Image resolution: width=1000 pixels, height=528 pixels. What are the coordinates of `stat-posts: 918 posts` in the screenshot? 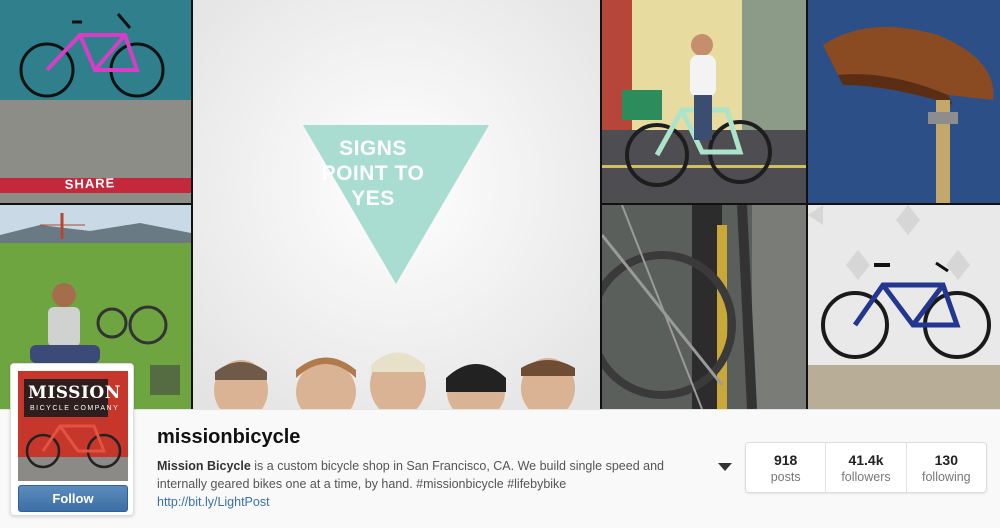 It's located at (785, 467).